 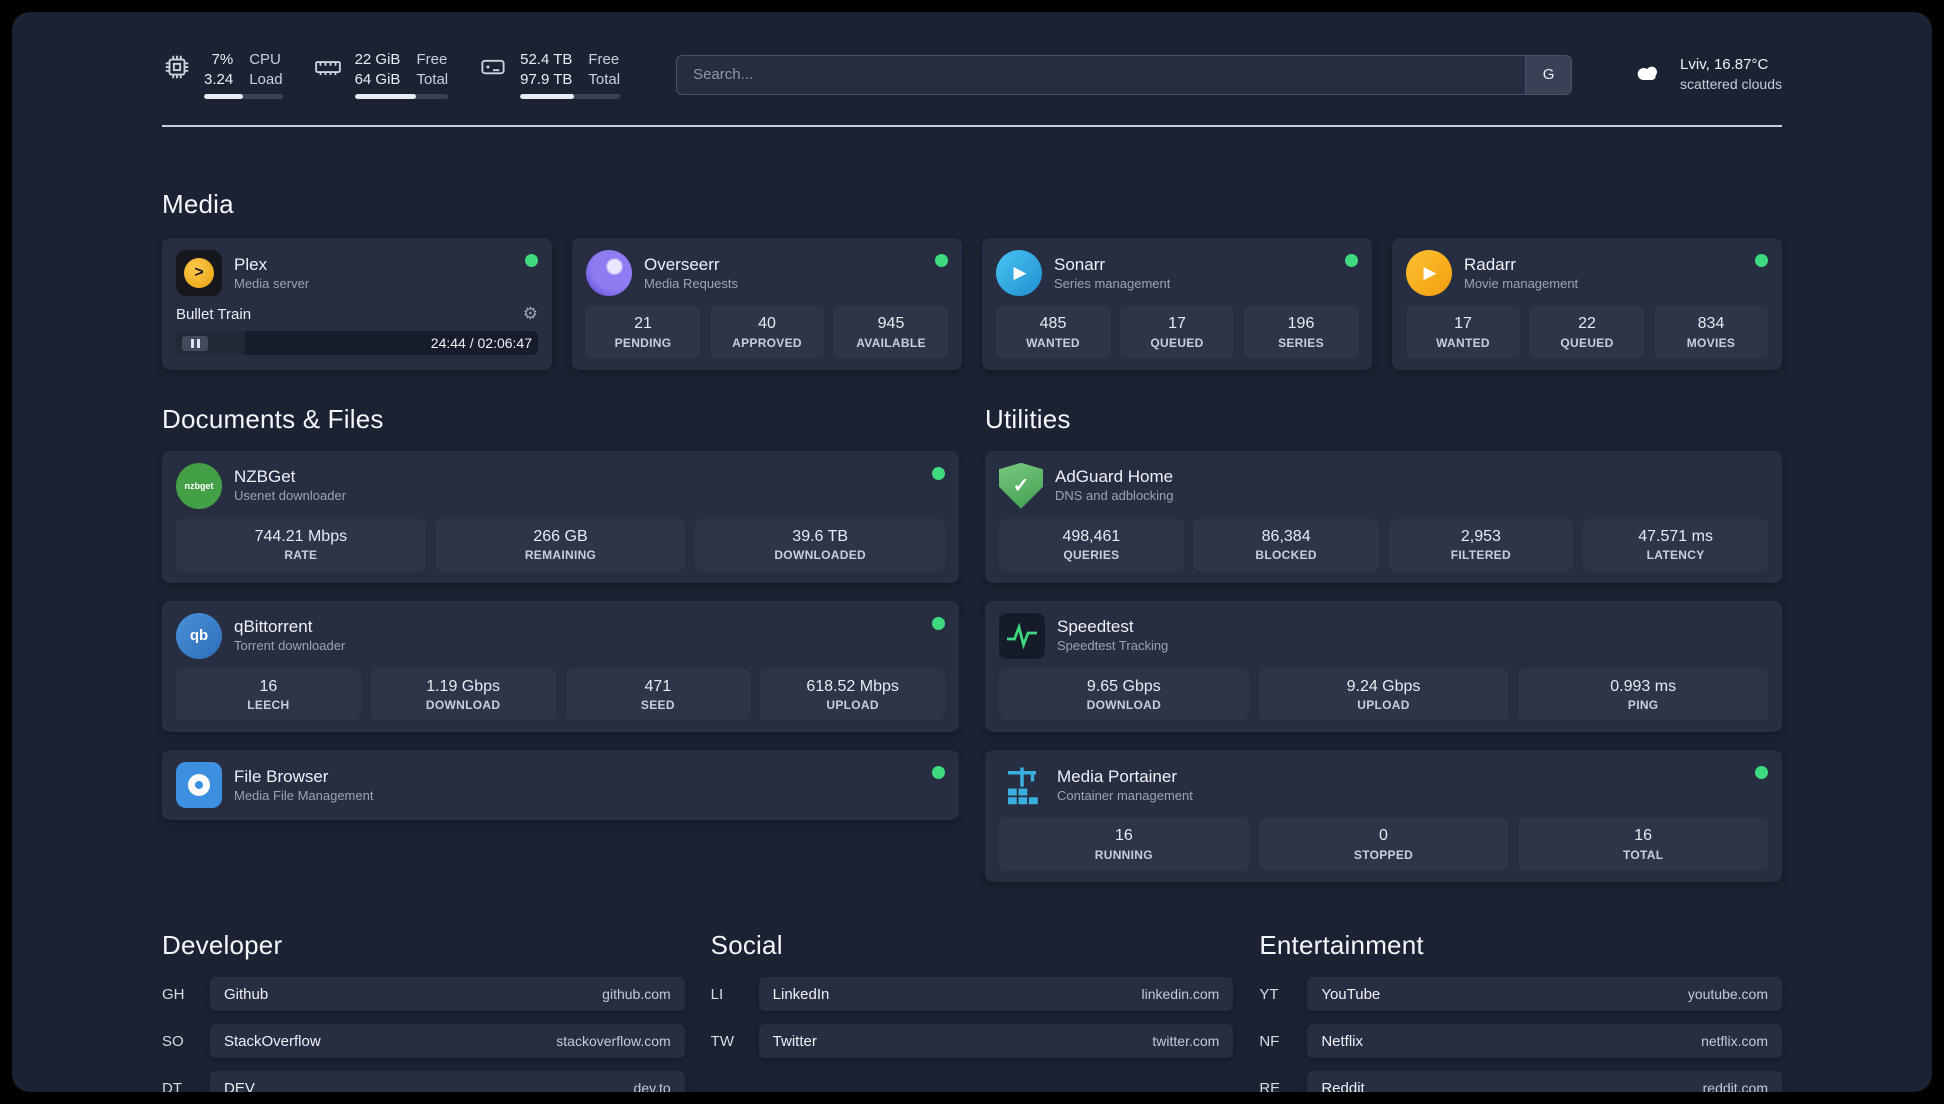 I want to click on status-dot-portainer, so click(x=1761, y=773).